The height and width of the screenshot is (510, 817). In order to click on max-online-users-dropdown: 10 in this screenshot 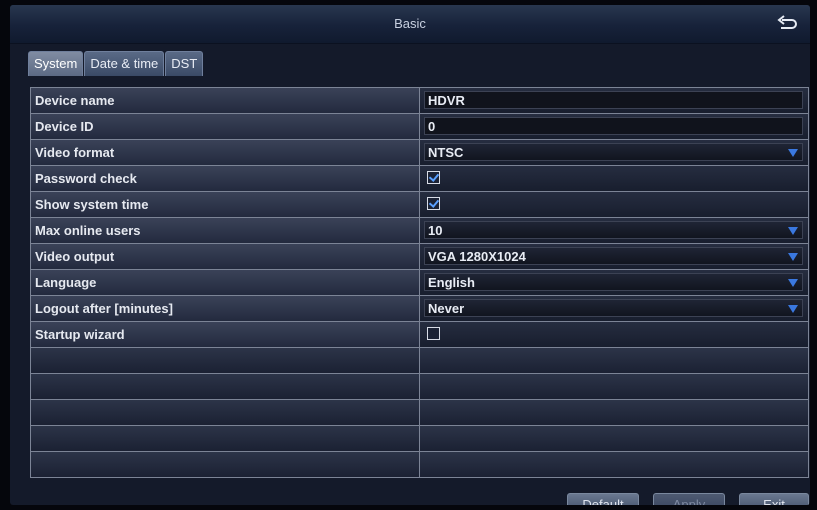, I will do `click(613, 230)`.